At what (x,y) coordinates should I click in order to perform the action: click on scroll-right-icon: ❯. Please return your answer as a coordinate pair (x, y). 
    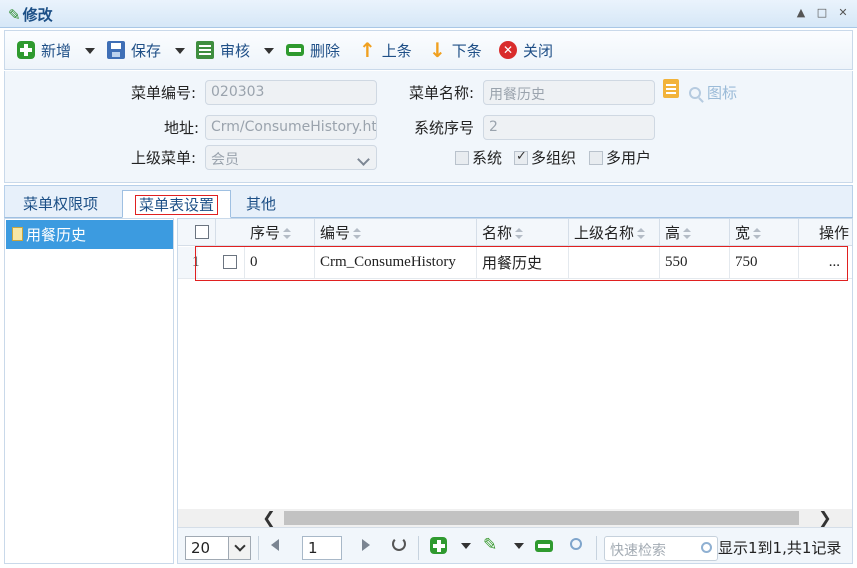
    Looking at the image, I should click on (825, 518).